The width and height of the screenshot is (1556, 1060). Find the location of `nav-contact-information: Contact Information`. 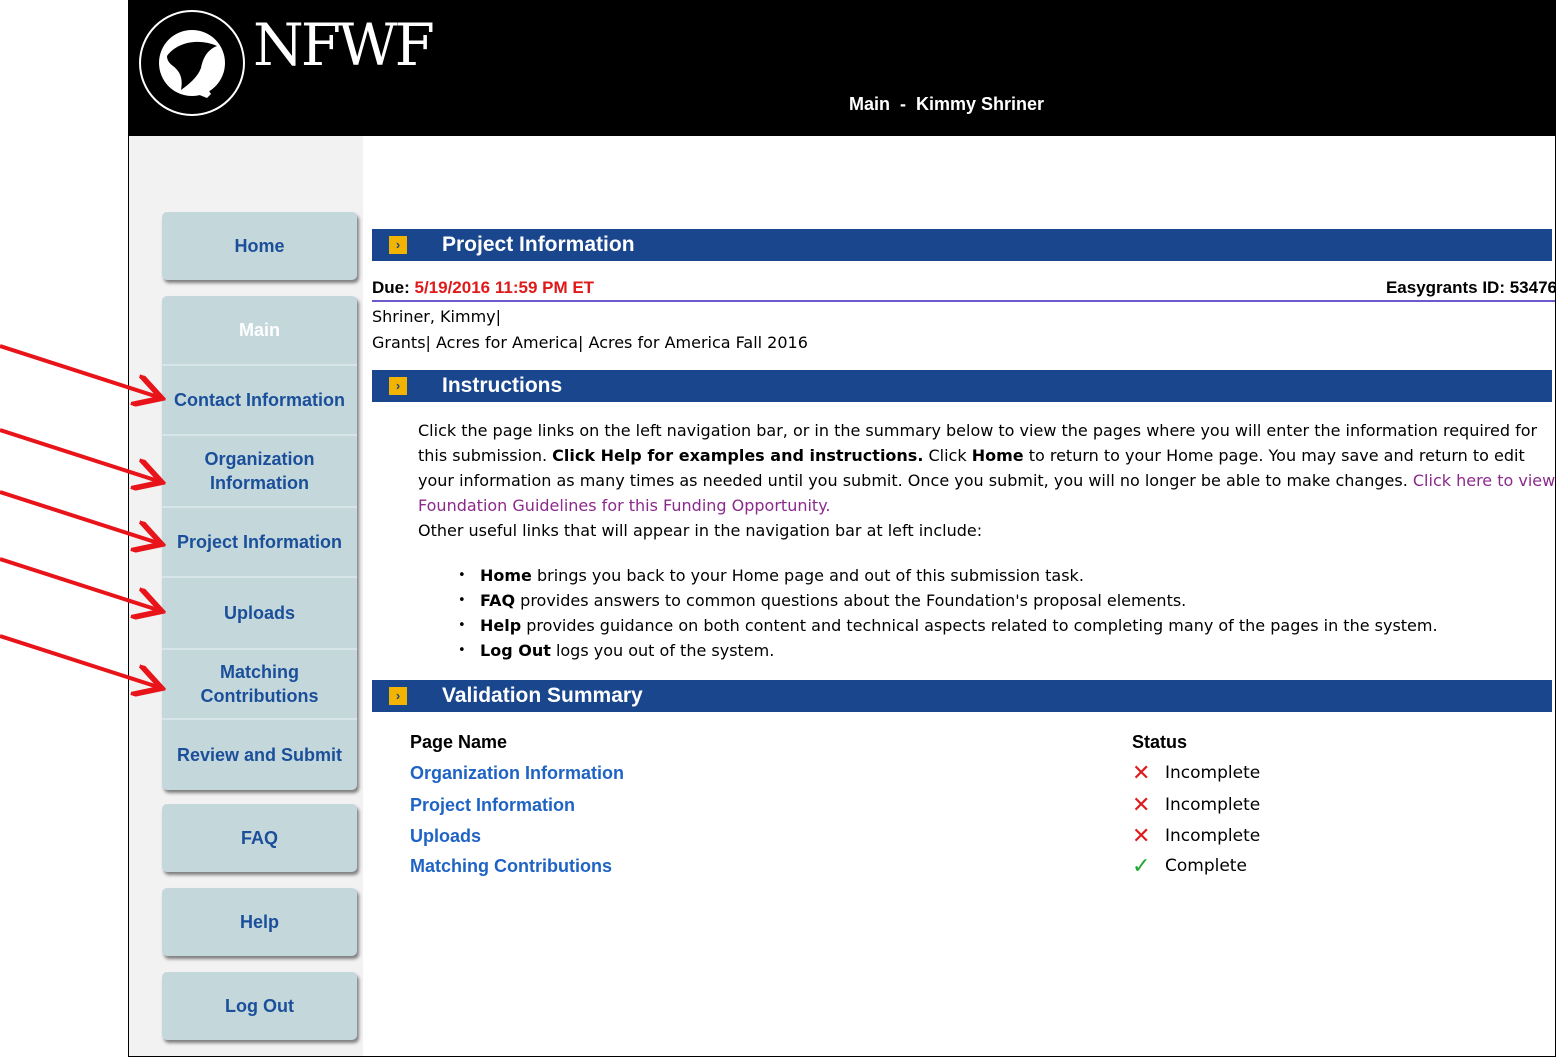

nav-contact-information: Contact Information is located at coordinates (259, 401).